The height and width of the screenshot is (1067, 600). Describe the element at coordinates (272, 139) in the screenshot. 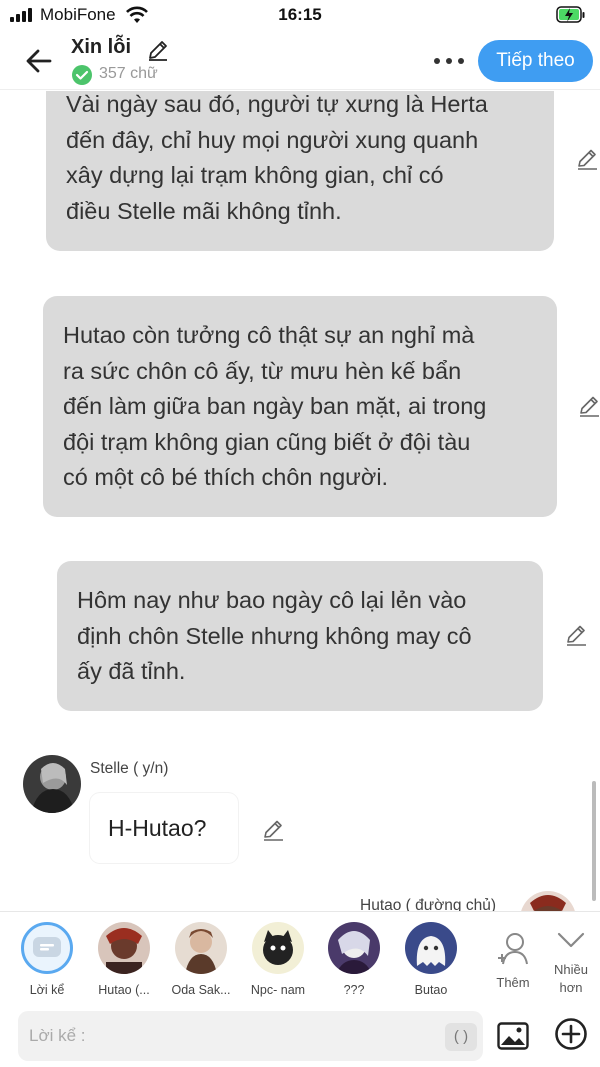

I see `narration-line: đến đây, chỉ huy mọi người xung quanh` at that location.